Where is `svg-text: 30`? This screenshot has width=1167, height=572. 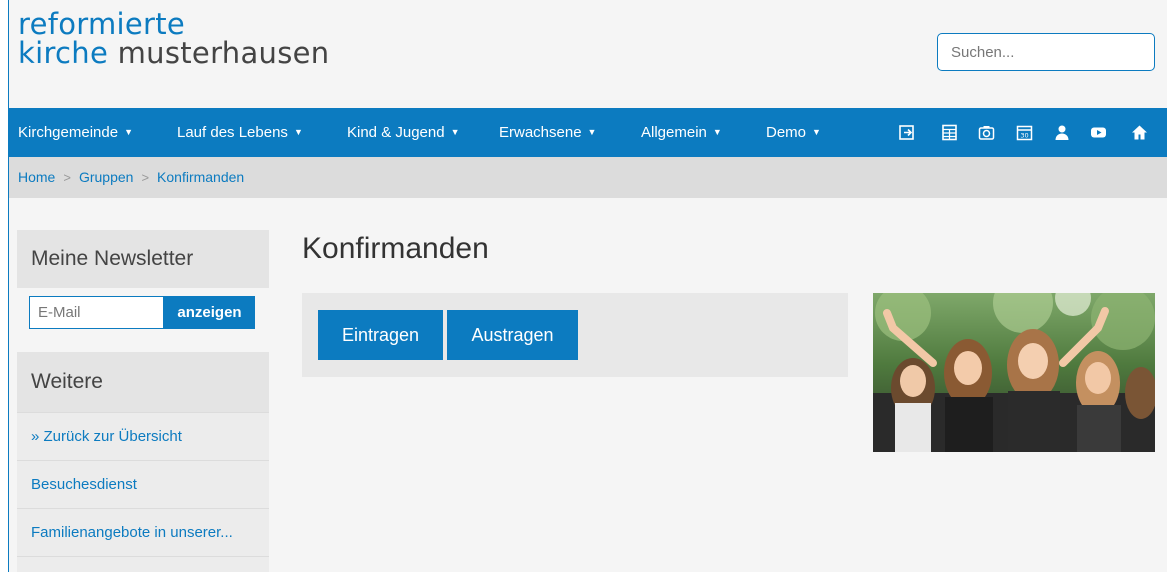
svg-text: 30 is located at coordinates (1024, 136).